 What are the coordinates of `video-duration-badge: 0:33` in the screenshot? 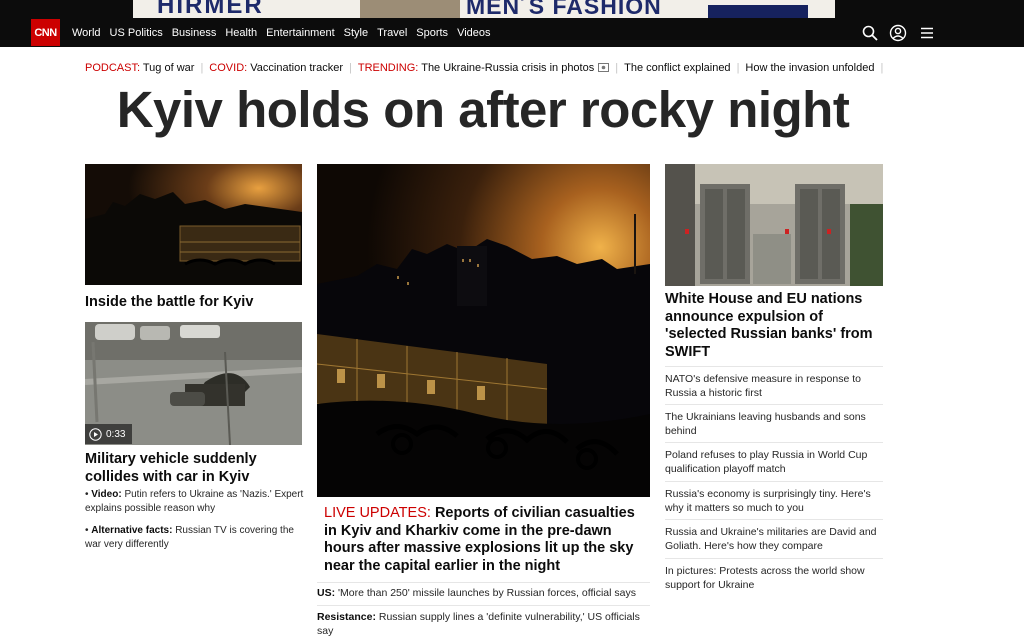 It's located at (108, 434).